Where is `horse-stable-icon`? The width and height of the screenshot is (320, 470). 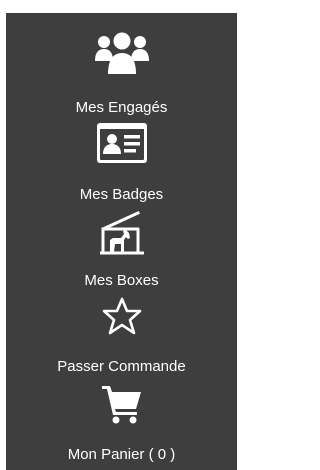
horse-stable-icon is located at coordinates (121, 233).